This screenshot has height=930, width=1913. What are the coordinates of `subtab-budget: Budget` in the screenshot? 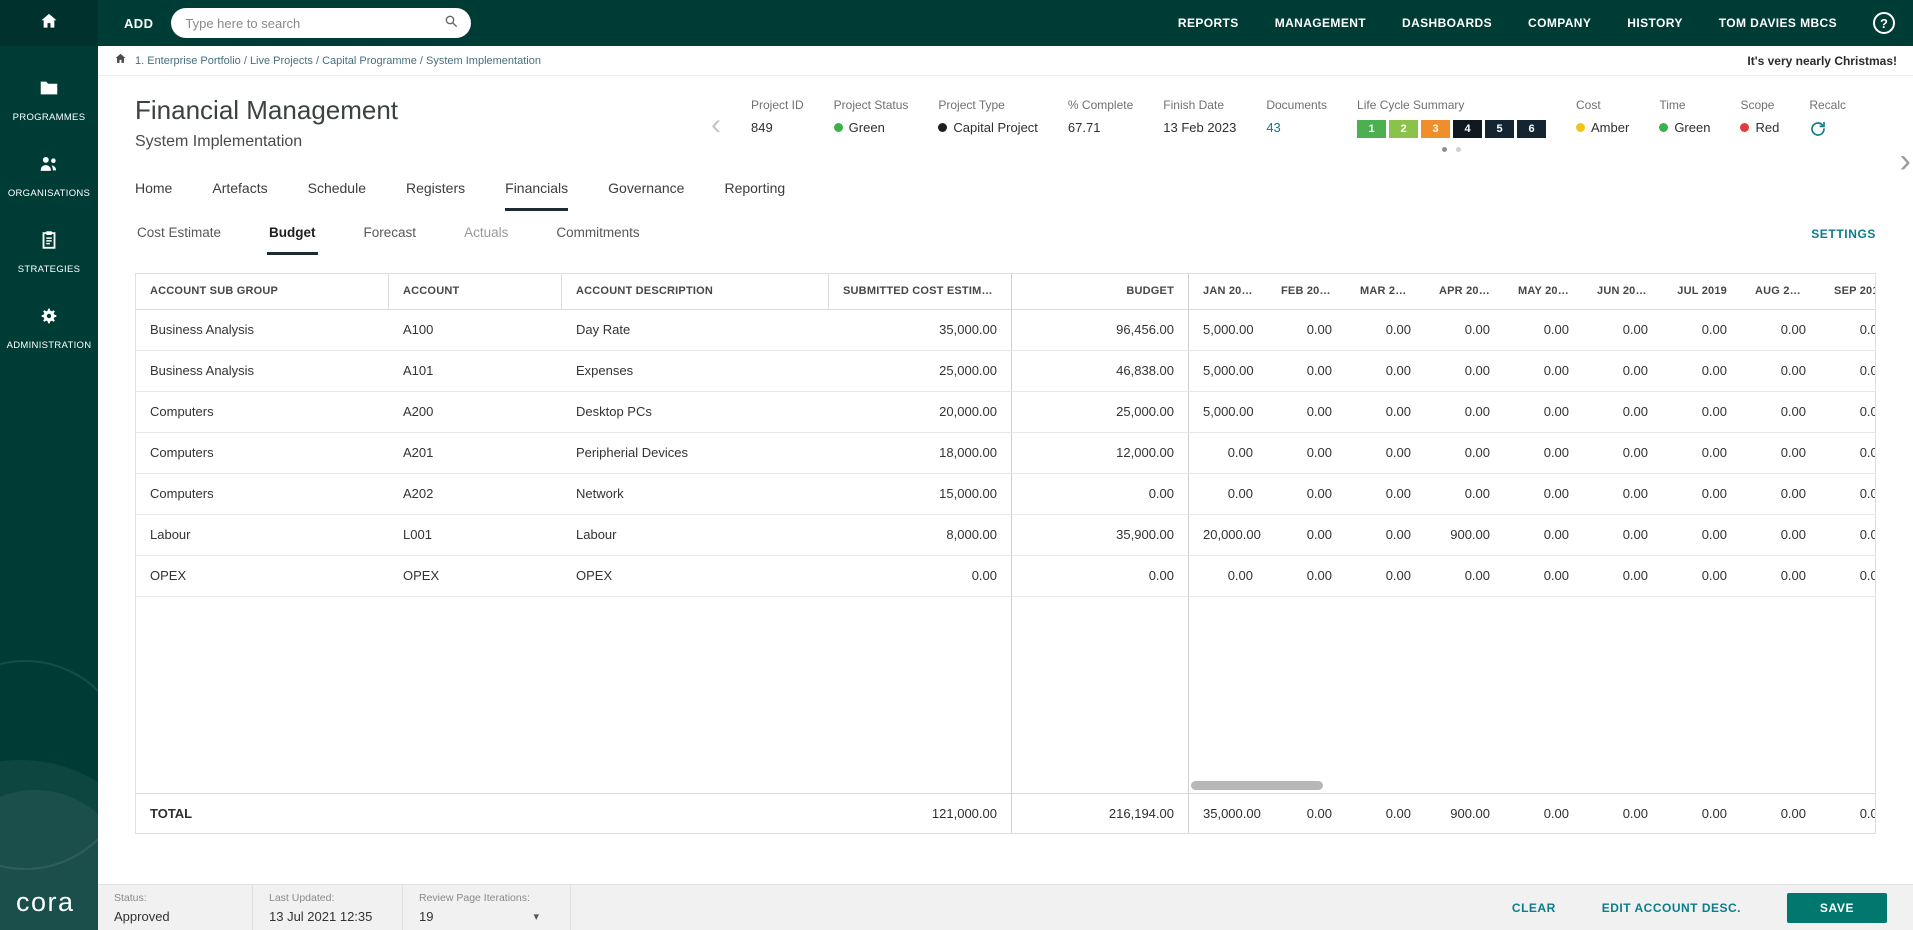 It's located at (292, 233).